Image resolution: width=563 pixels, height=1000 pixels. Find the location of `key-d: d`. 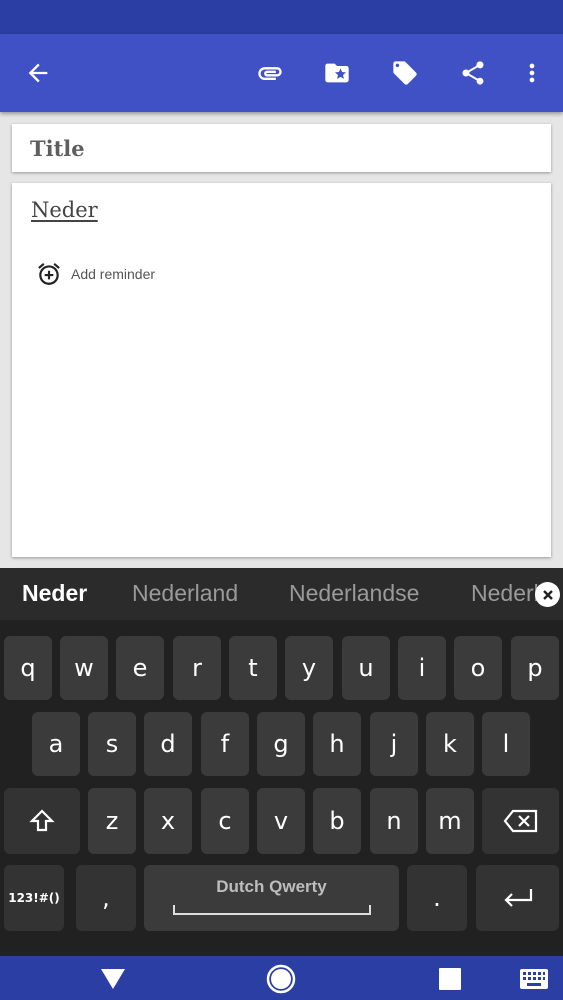

key-d: d is located at coordinates (168, 744).